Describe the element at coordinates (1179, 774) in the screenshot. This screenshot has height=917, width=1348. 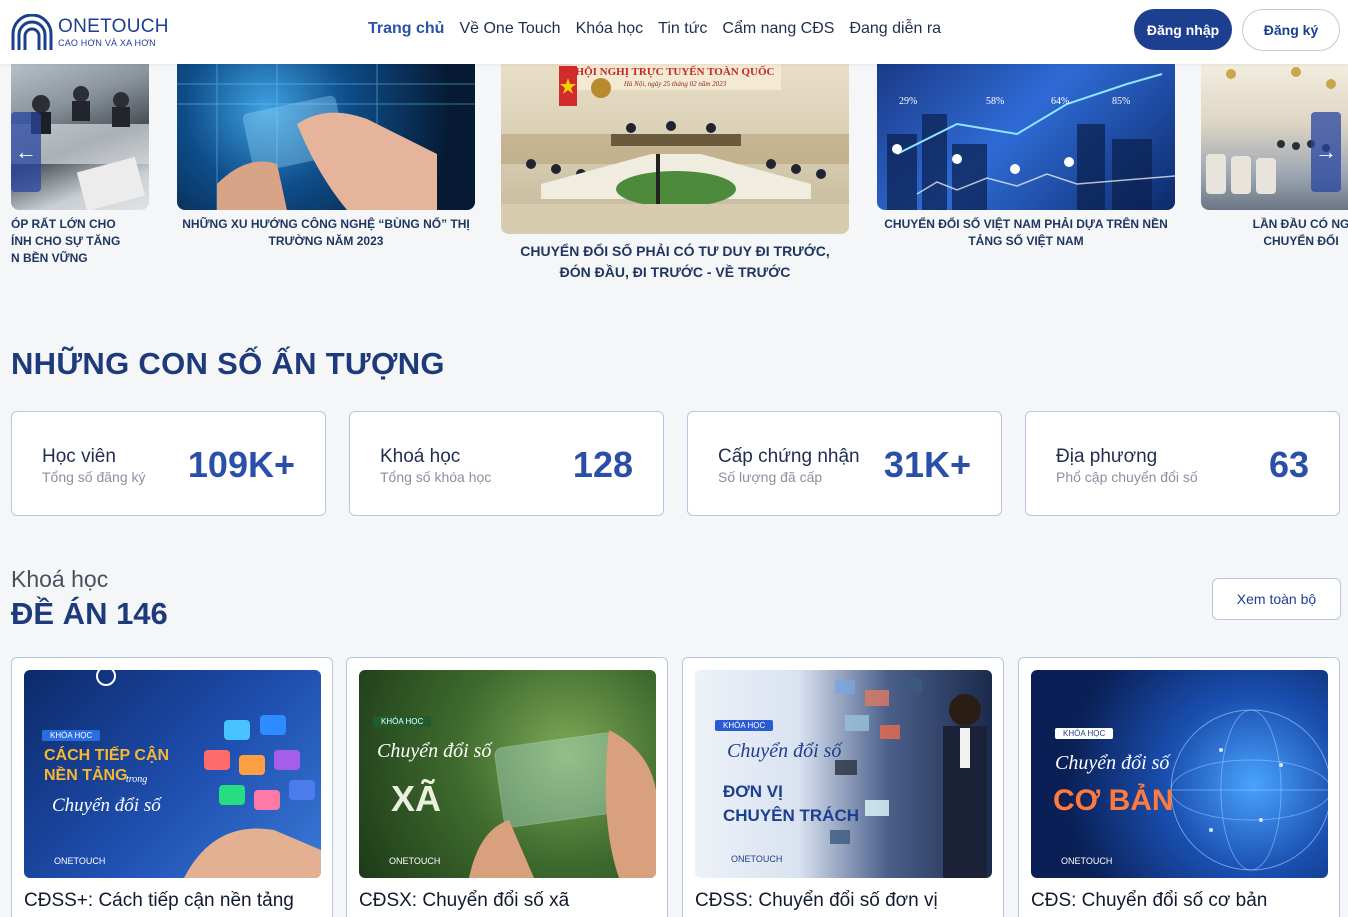
I see `course-thumbnail: KHÓA HỌC Chuyển đổi số CƠ BẢN ONETOUCH` at that location.